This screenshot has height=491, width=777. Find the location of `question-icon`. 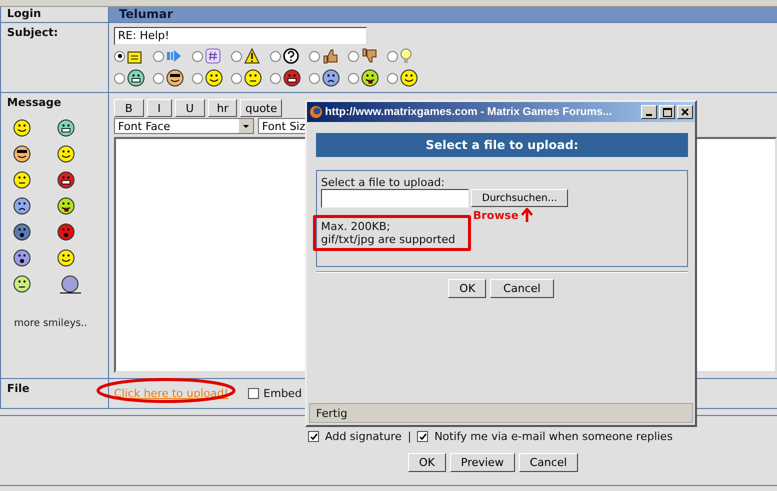

question-icon is located at coordinates (291, 56).